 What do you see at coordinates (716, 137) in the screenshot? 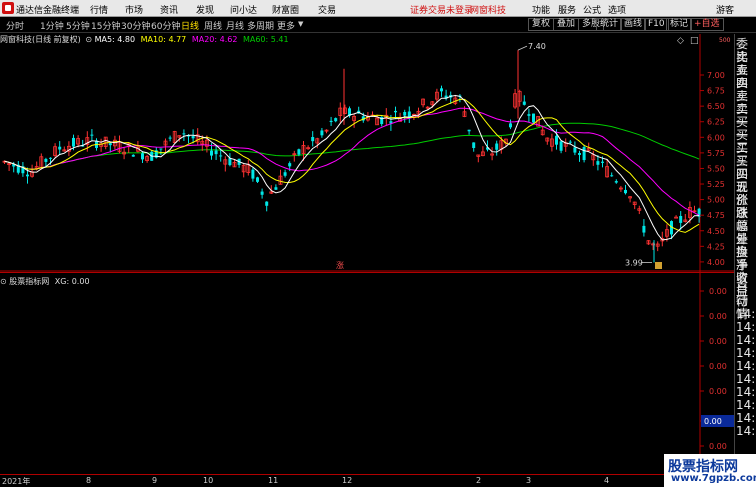
I see `y-tick-label: 6.00` at bounding box center [716, 137].